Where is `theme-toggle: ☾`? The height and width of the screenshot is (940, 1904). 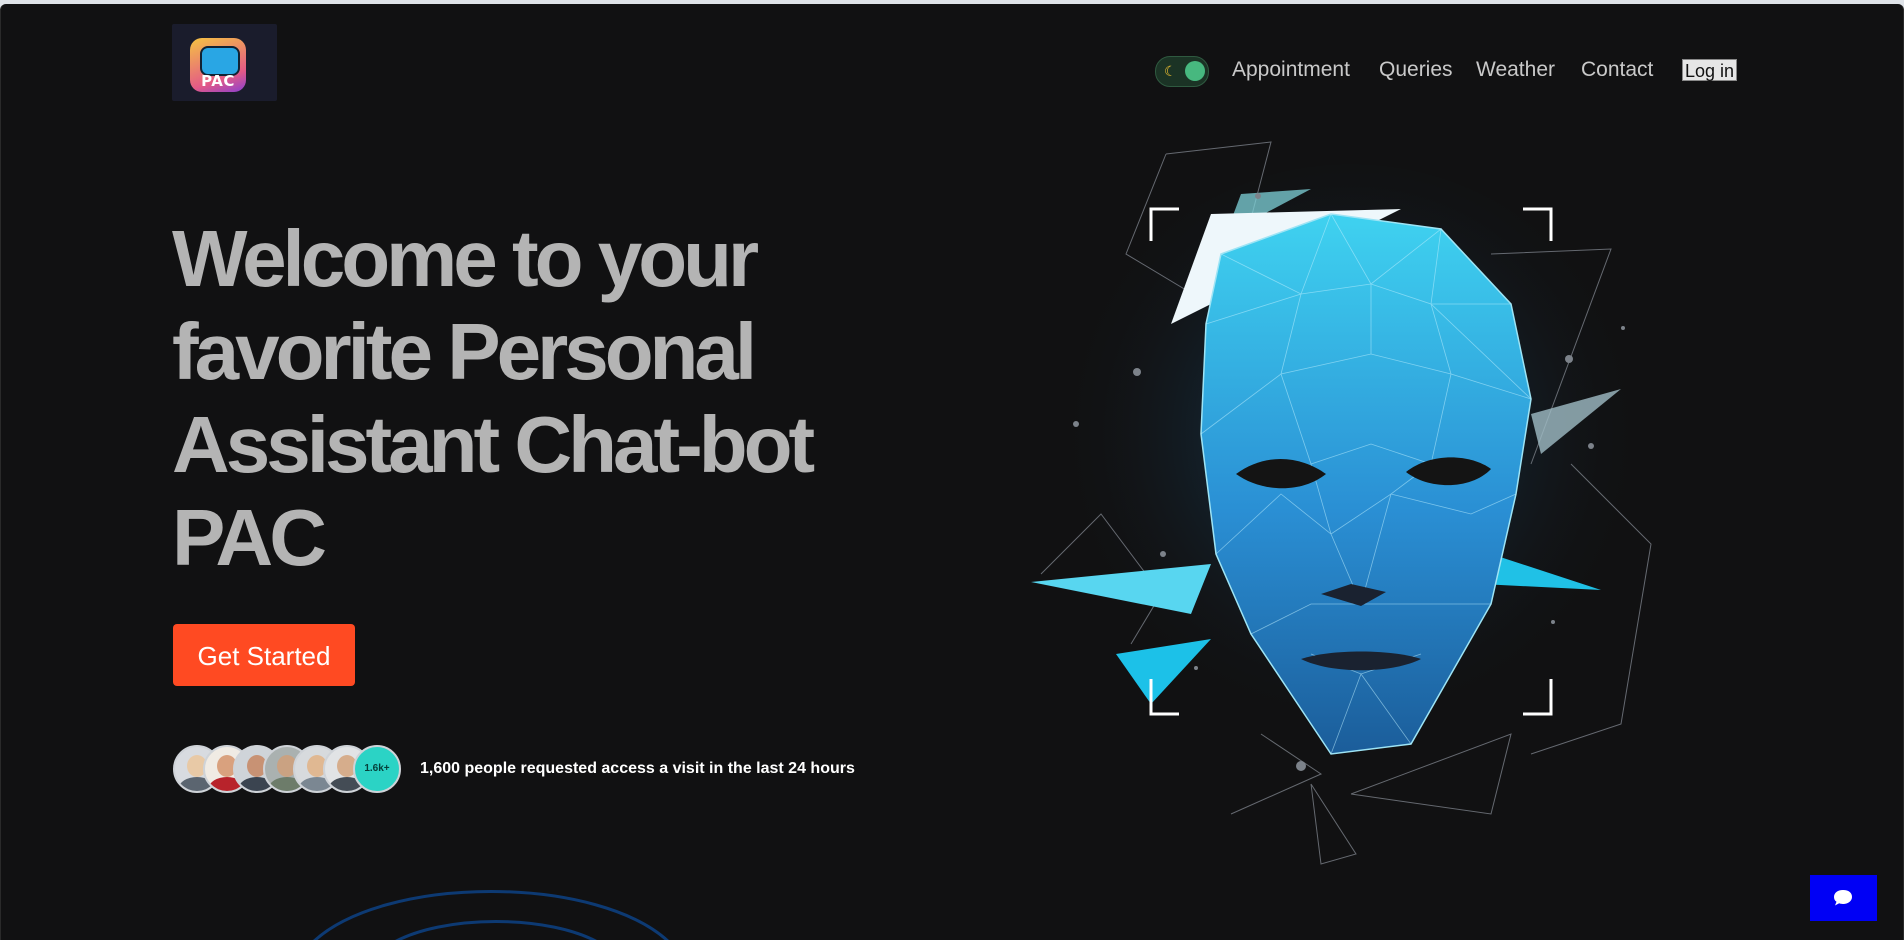
theme-toggle: ☾ is located at coordinates (1182, 71).